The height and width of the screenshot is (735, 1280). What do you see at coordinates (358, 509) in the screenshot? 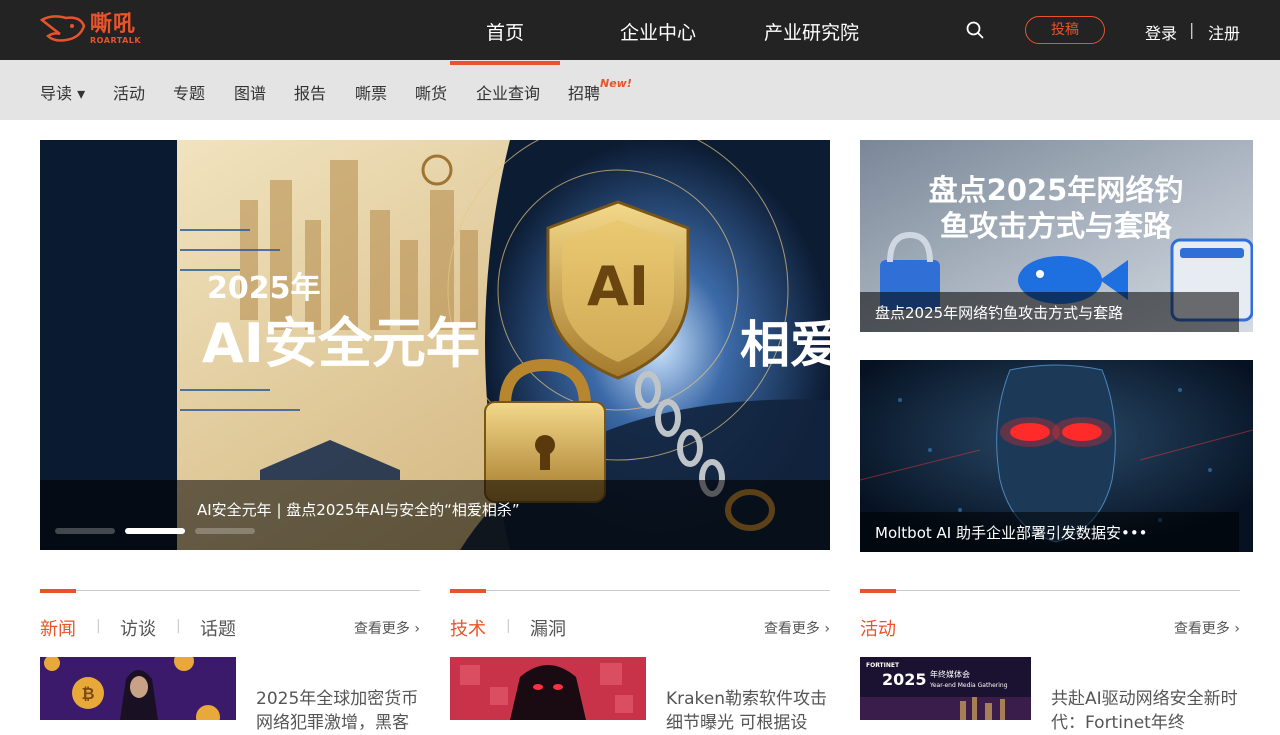
I see `hero-caption: AI安全元年 | 盘点2025年AI与安全的“相爱相杀”` at bounding box center [358, 509].